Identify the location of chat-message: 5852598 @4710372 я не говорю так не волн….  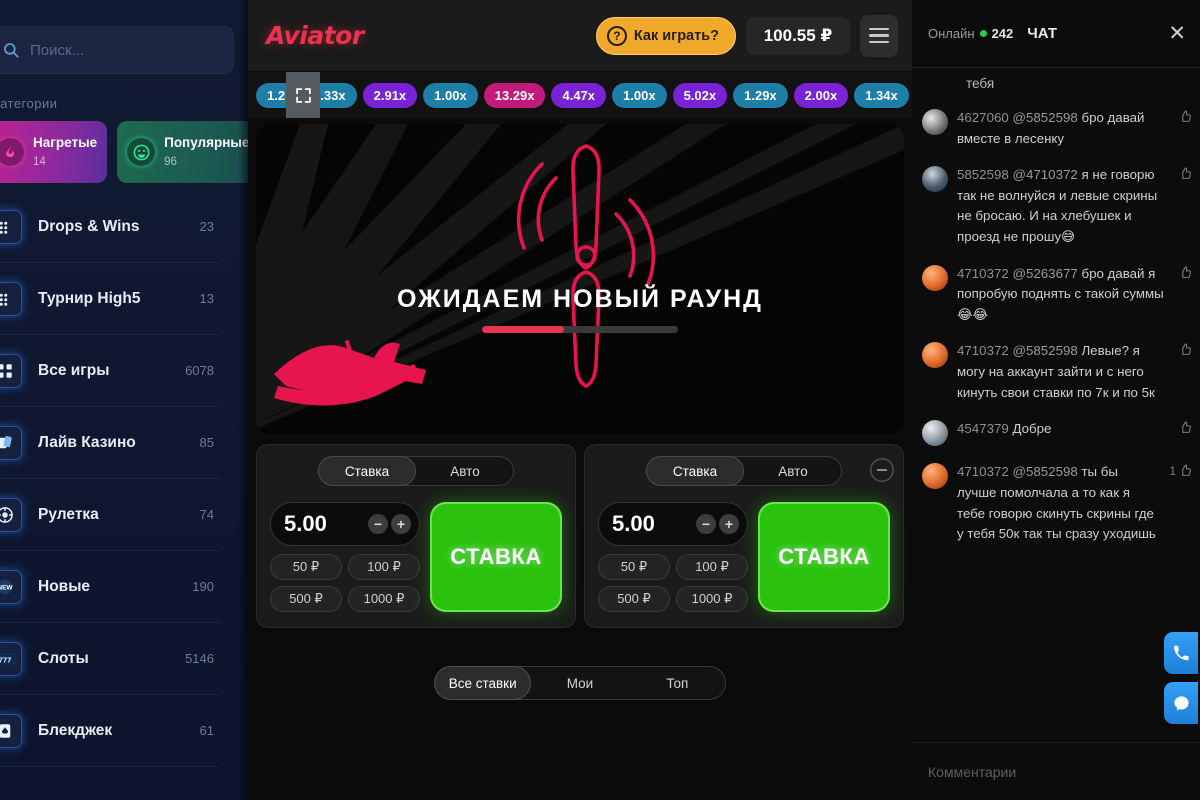
(1057, 207).